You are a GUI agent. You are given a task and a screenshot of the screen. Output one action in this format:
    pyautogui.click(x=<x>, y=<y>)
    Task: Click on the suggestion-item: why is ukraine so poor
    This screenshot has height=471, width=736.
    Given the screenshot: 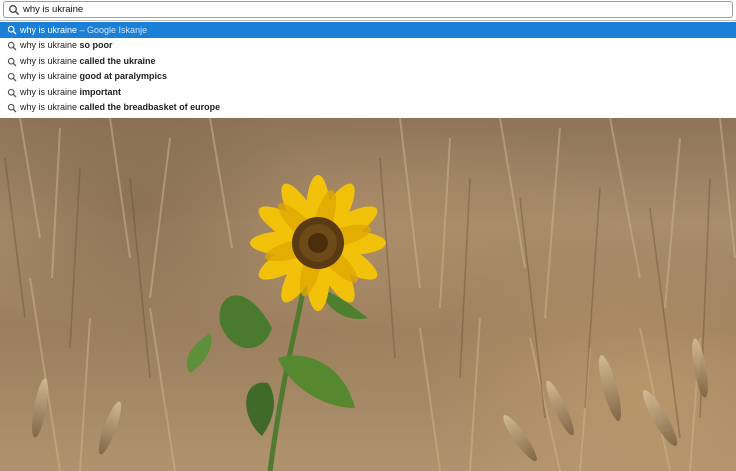 What is the action you would take?
    pyautogui.click(x=368, y=46)
    